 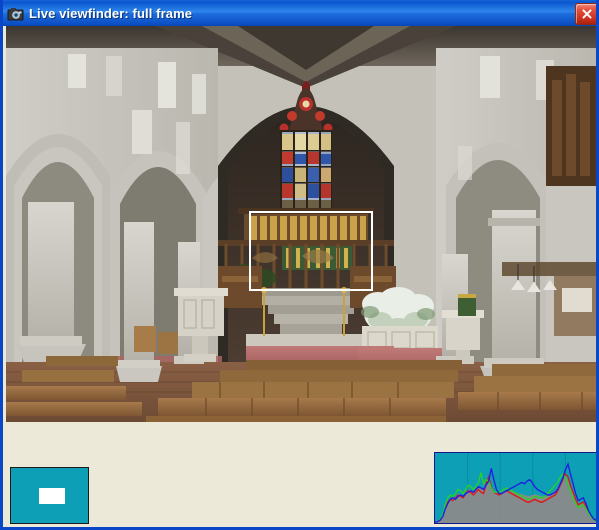 What do you see at coordinates (111, 13) in the screenshot?
I see `window-title: Live viewfinder: full frame` at bounding box center [111, 13].